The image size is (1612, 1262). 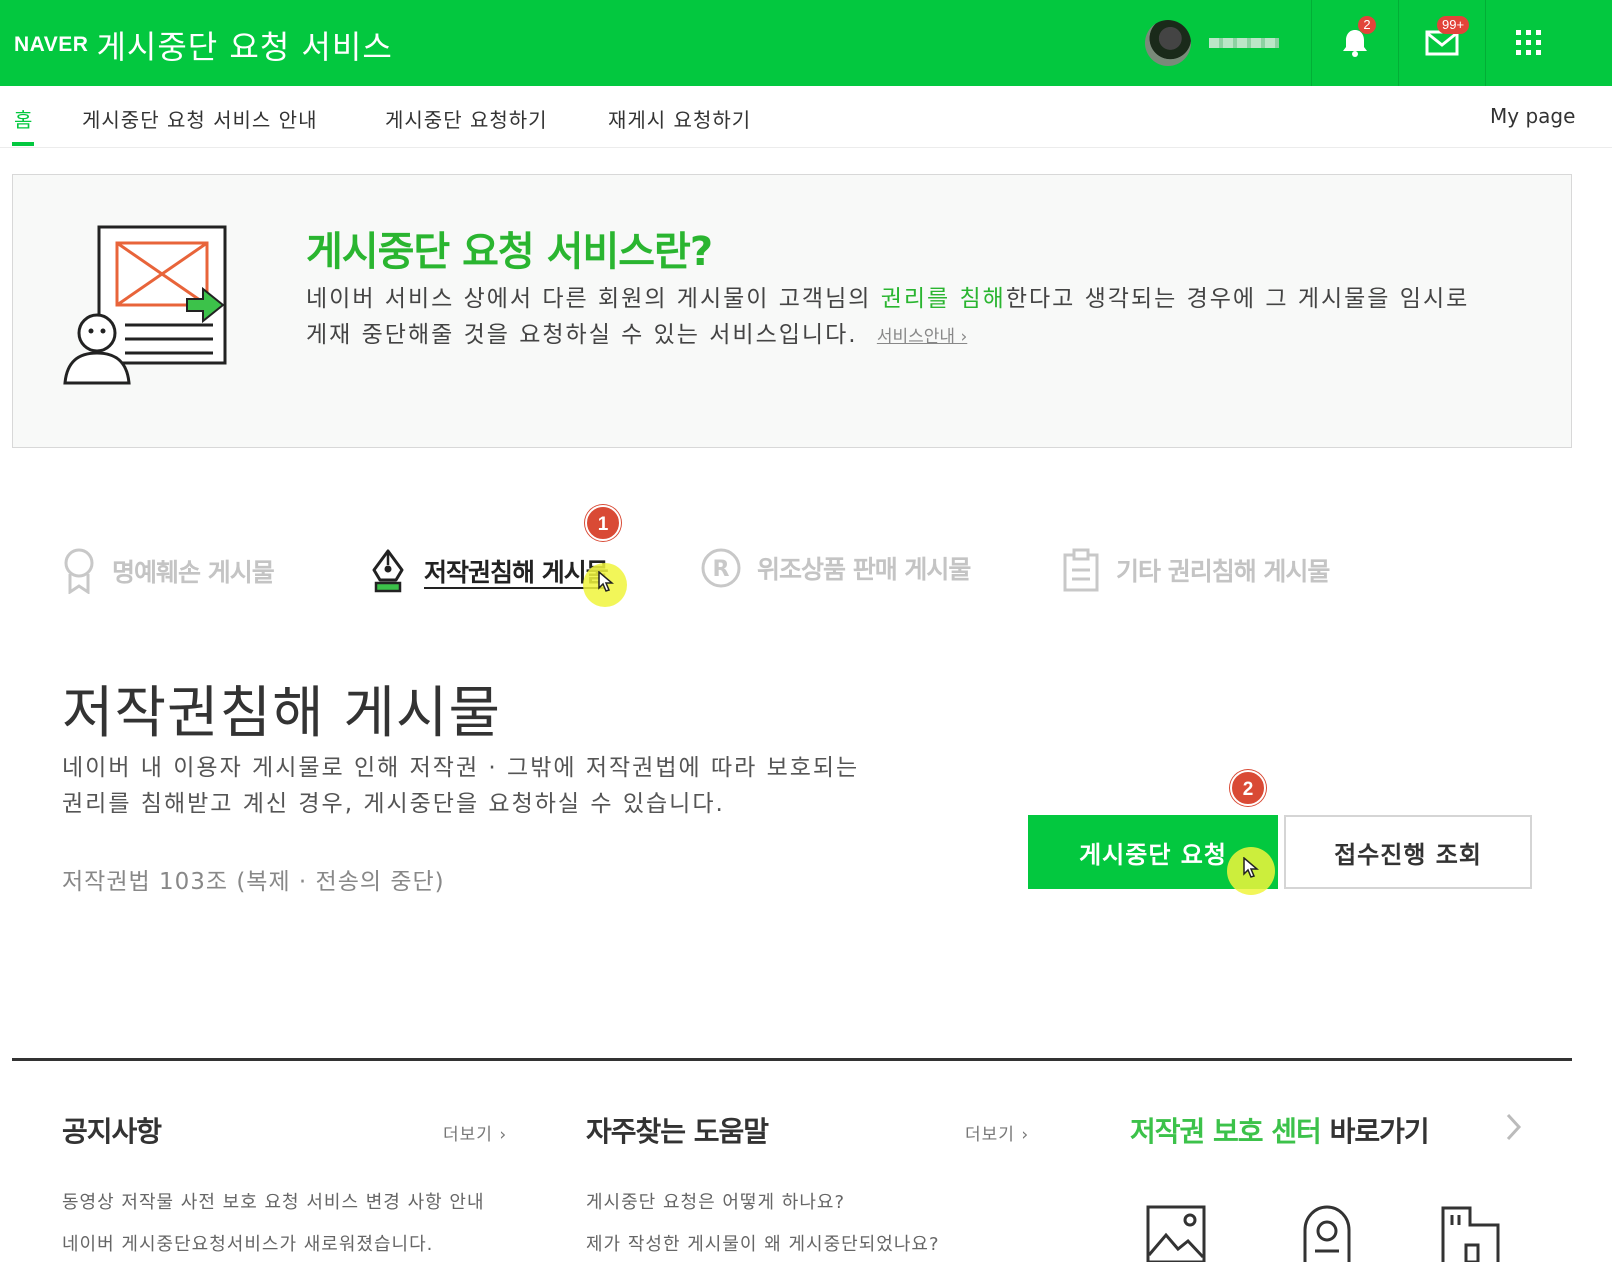 I want to click on category-other-rights: 기타 권리침해 게시물, so click(x=1196, y=570).